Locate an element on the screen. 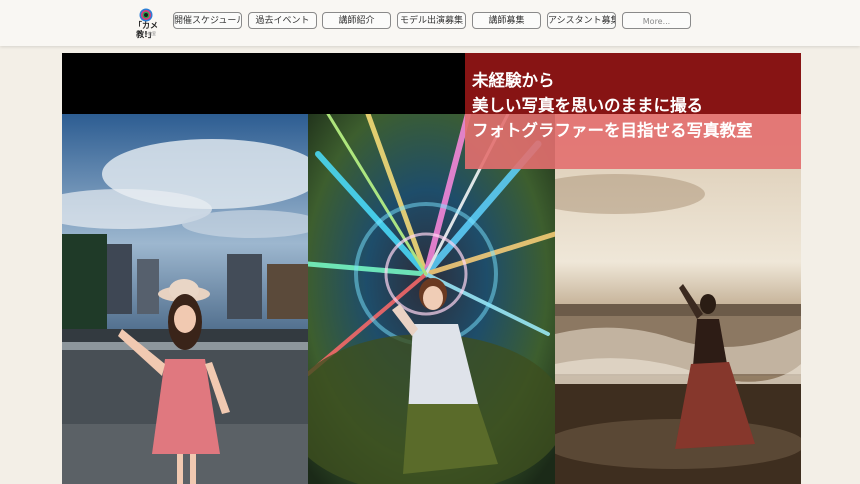 This screenshot has height=484, width=860. headline-line-1: 未経験から is located at coordinates (513, 80).